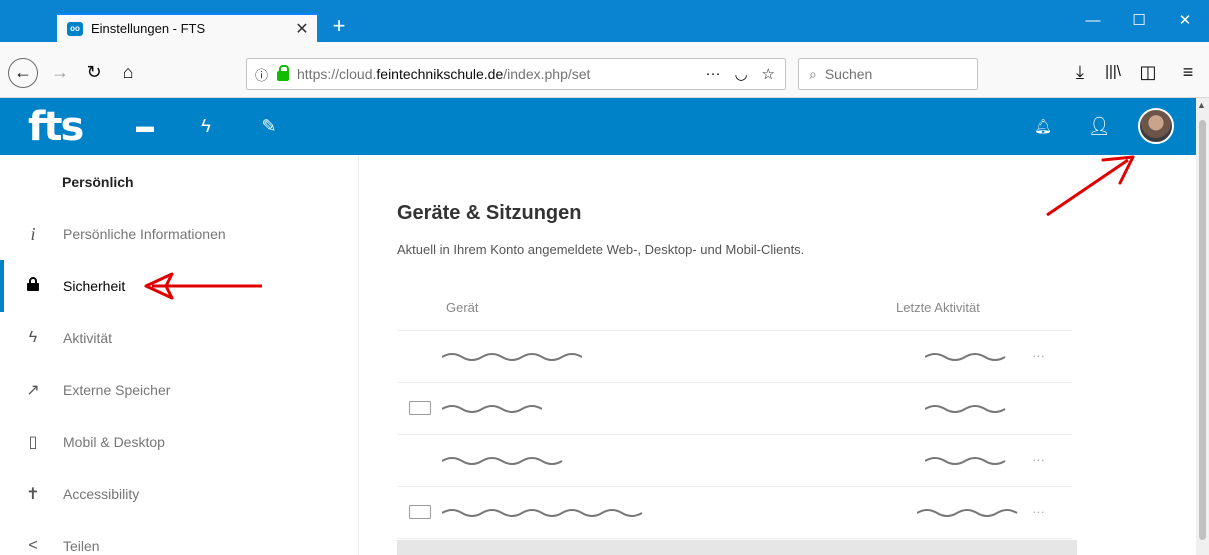  Describe the element at coordinates (1090, 186) in the screenshot. I see `arrow-to-avatar` at that location.